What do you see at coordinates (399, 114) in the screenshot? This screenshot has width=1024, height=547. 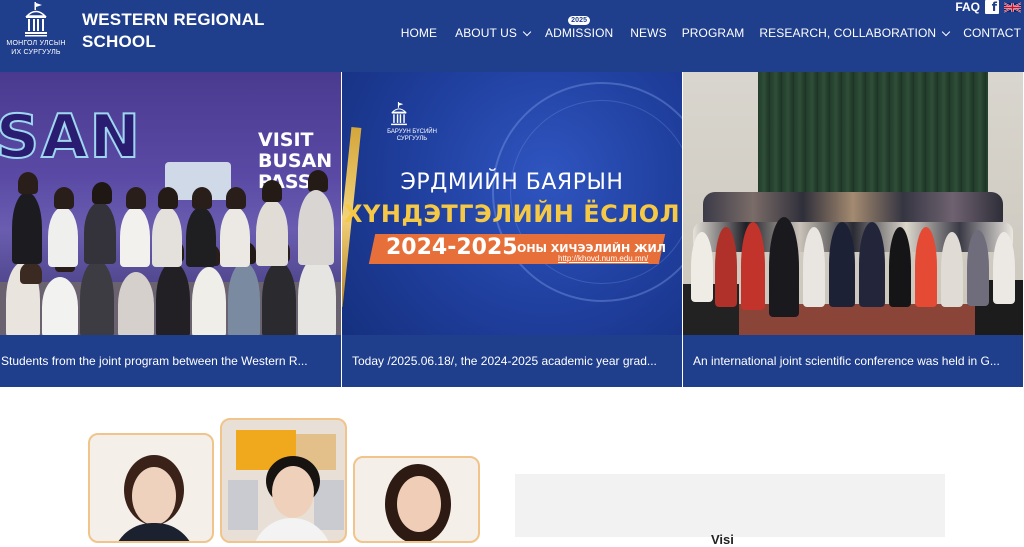 I see `school-logo-icon` at bounding box center [399, 114].